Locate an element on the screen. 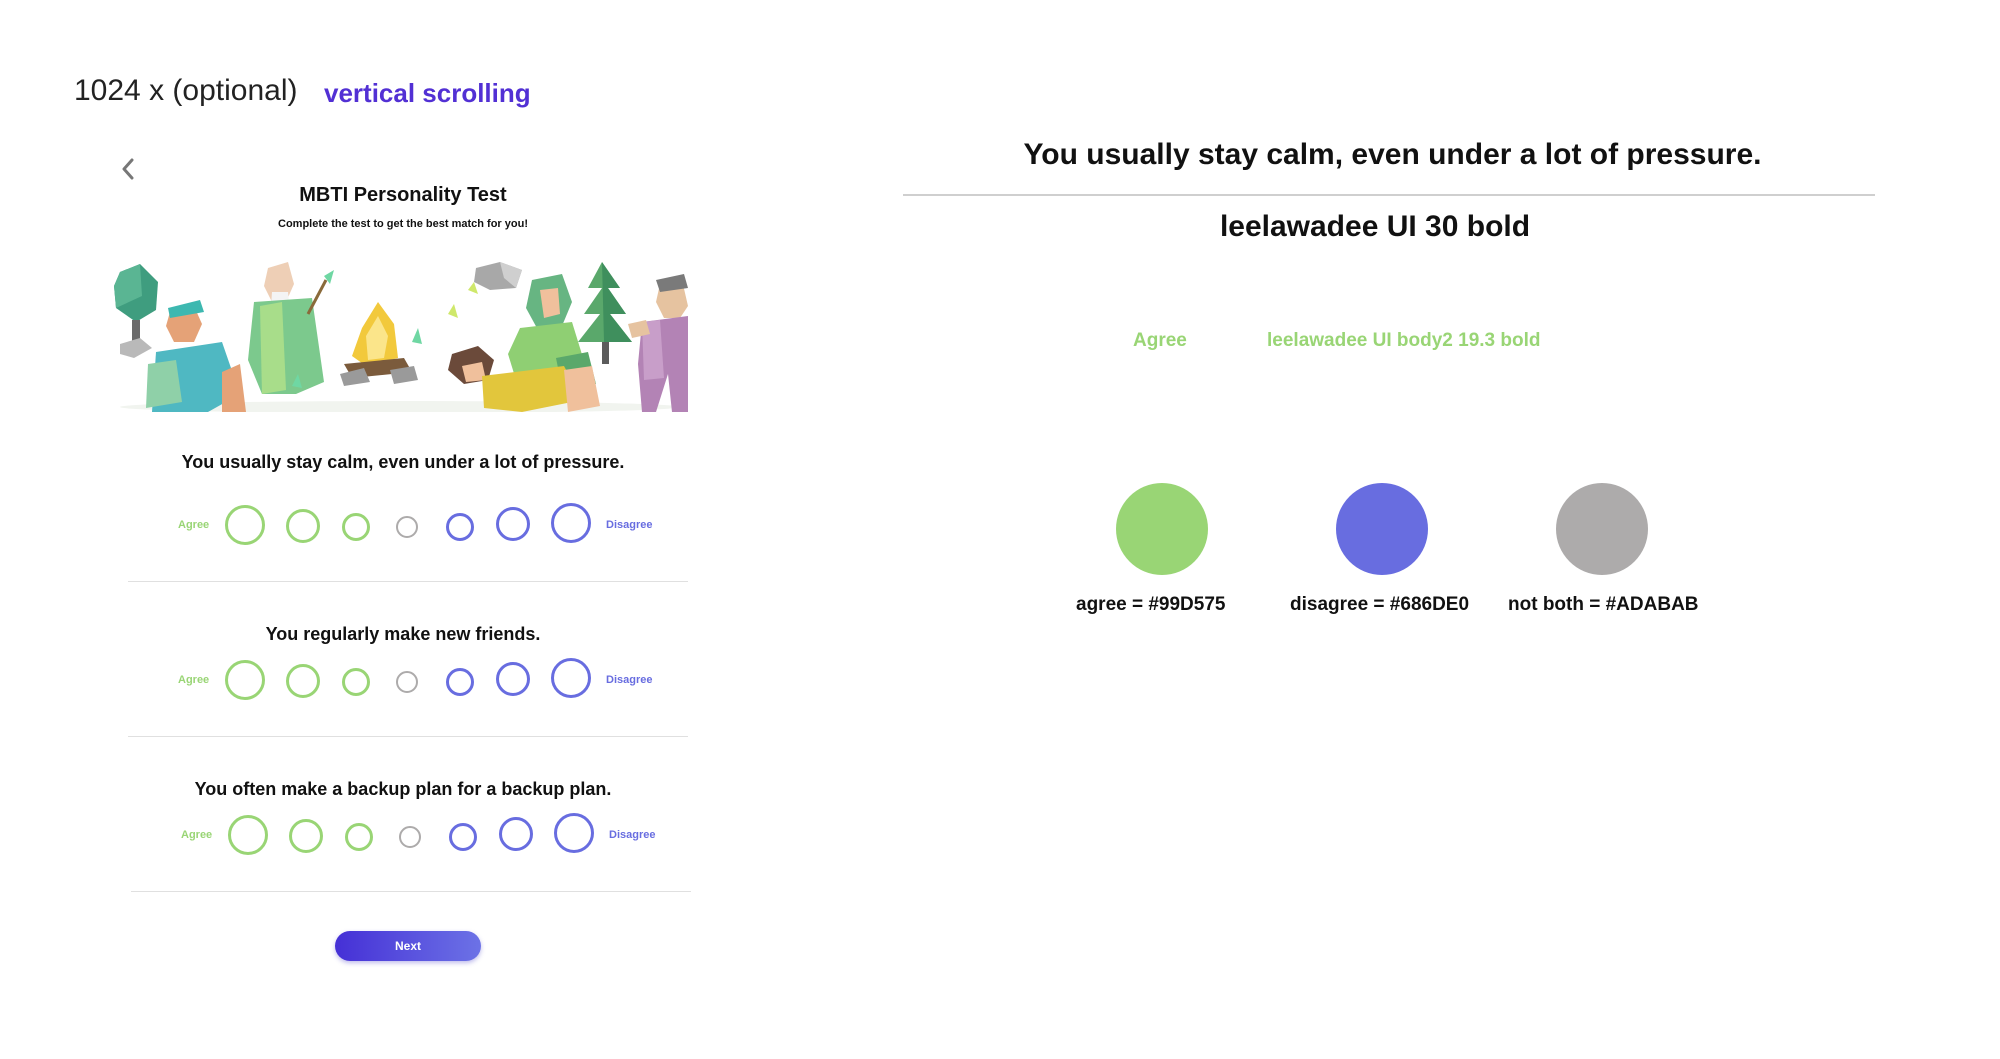  question-2: You regularly make new friends. is located at coordinates (403, 634).